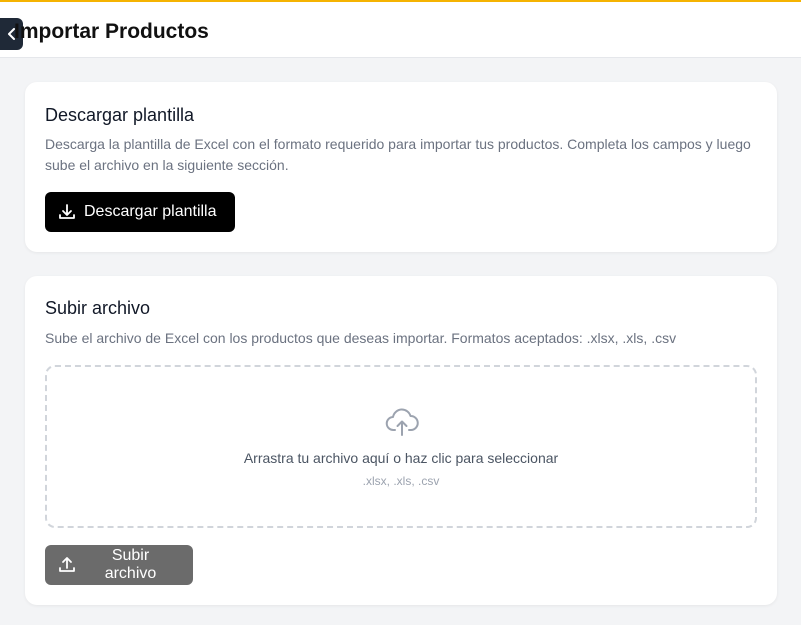  What do you see at coordinates (67, 211) in the screenshot?
I see `download-icon` at bounding box center [67, 211].